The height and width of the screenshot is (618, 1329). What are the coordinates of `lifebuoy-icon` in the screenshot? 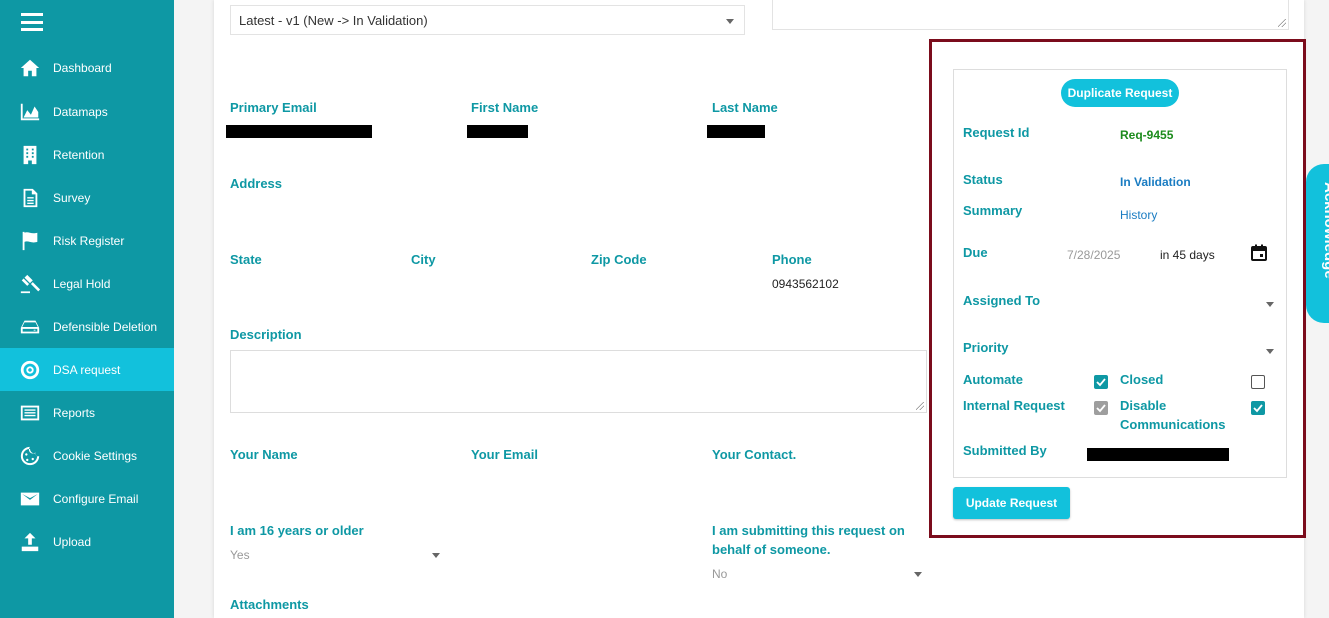 It's located at (30, 370).